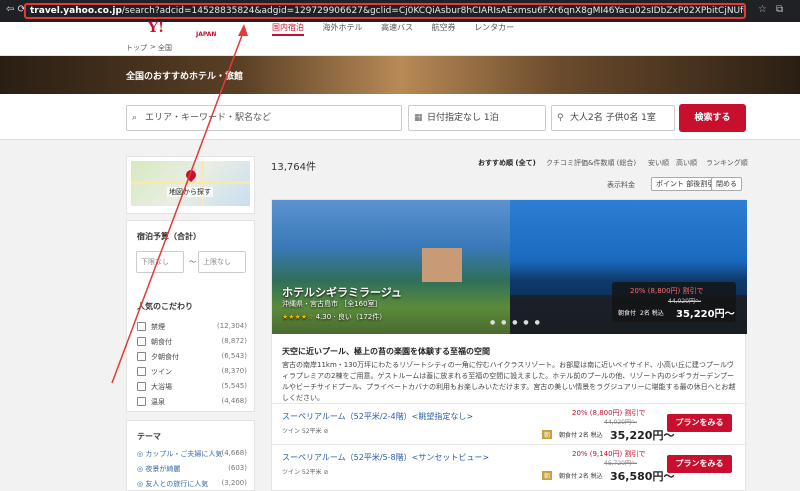  I want to click on arrowhead-icon, so click(243, 30).